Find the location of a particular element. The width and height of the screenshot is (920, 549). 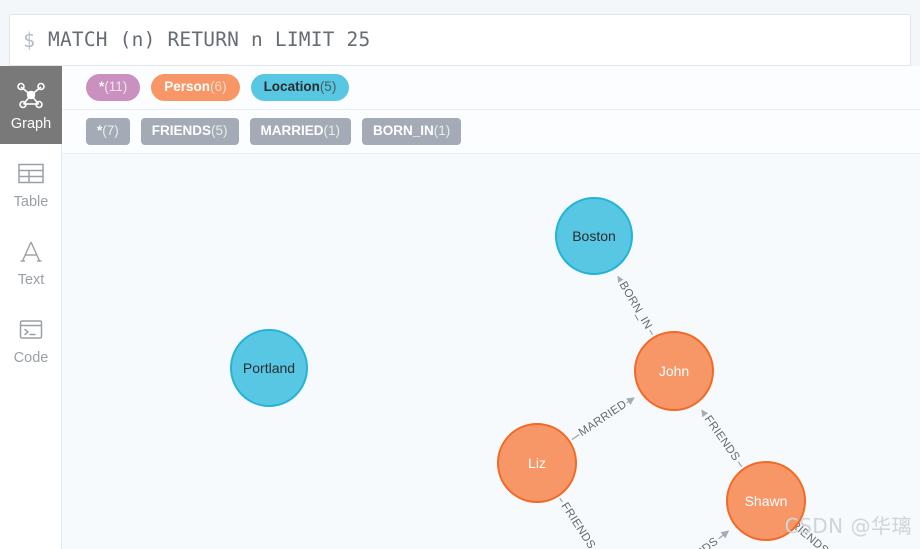

graph-relationship: MARRIED is located at coordinates (603, 418).